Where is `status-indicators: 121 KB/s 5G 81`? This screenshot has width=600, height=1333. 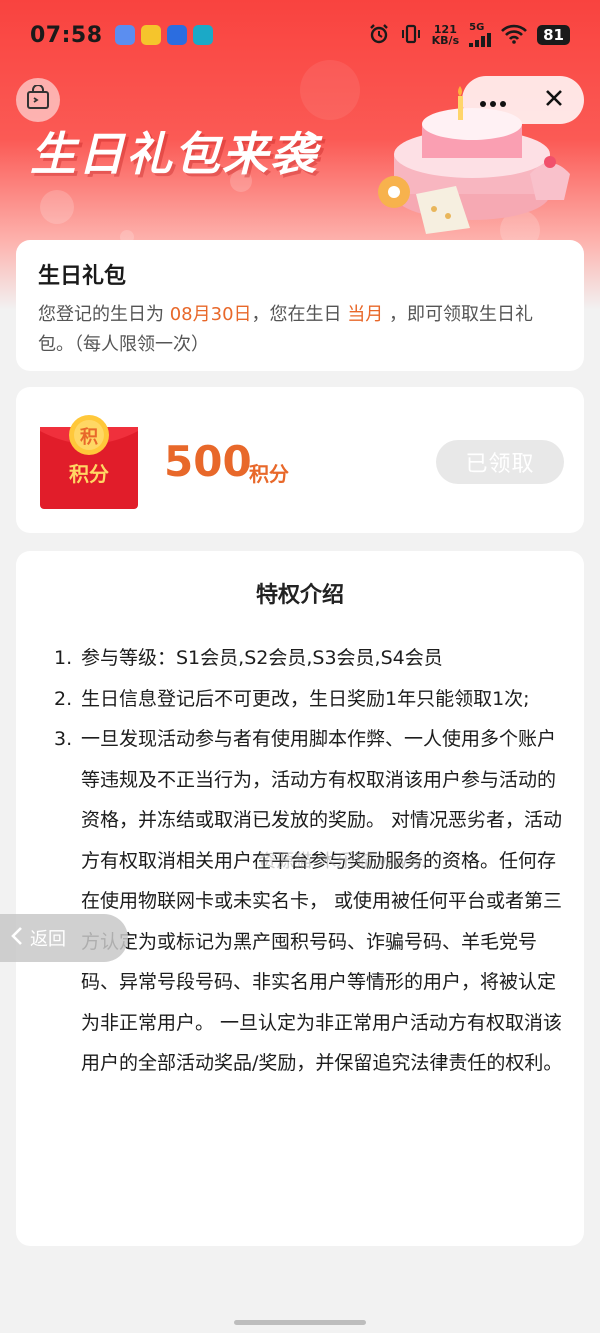
status-indicators: 121 KB/s 5G 81 is located at coordinates (469, 35).